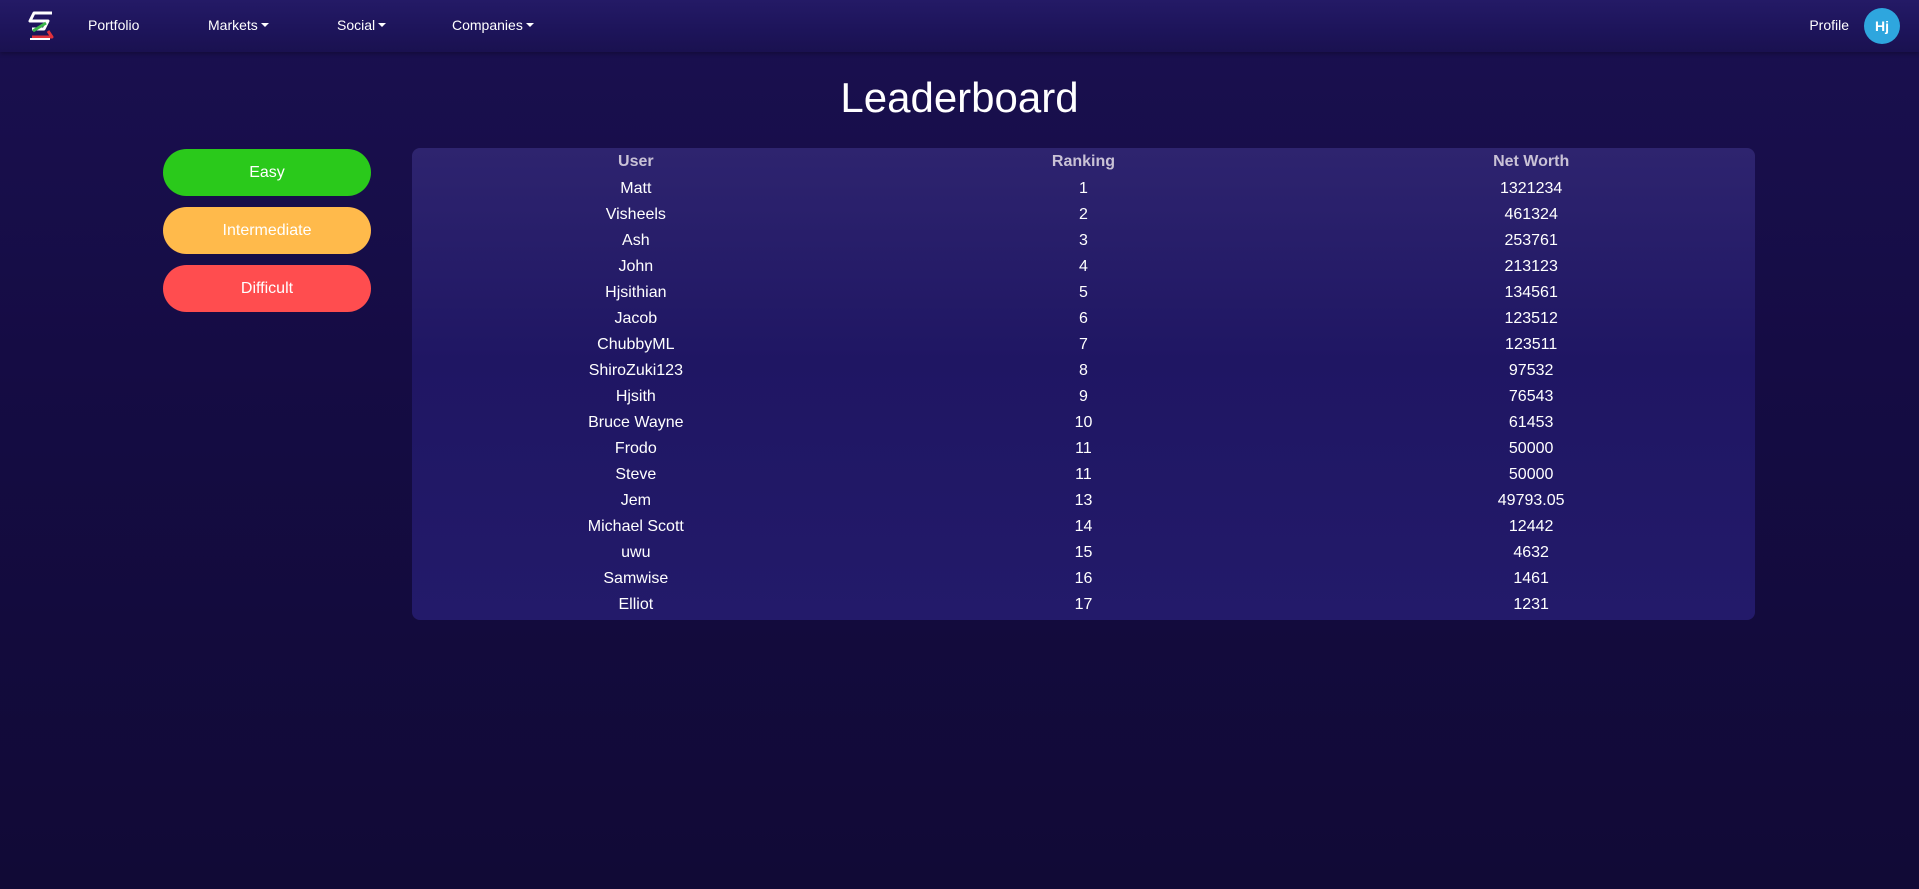 Image resolution: width=1919 pixels, height=889 pixels. What do you see at coordinates (636, 188) in the screenshot?
I see `cell-user: Matt` at bounding box center [636, 188].